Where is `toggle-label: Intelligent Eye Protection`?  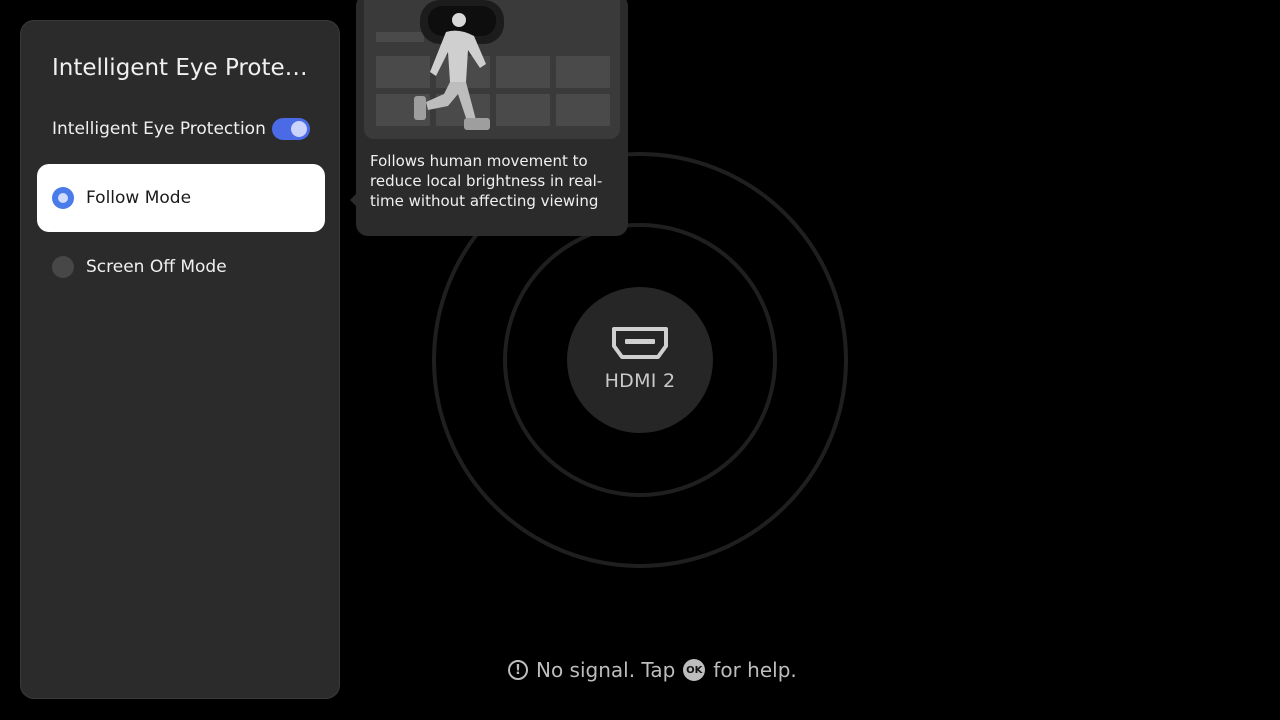 toggle-label: Intelligent Eye Protection is located at coordinates (159, 129).